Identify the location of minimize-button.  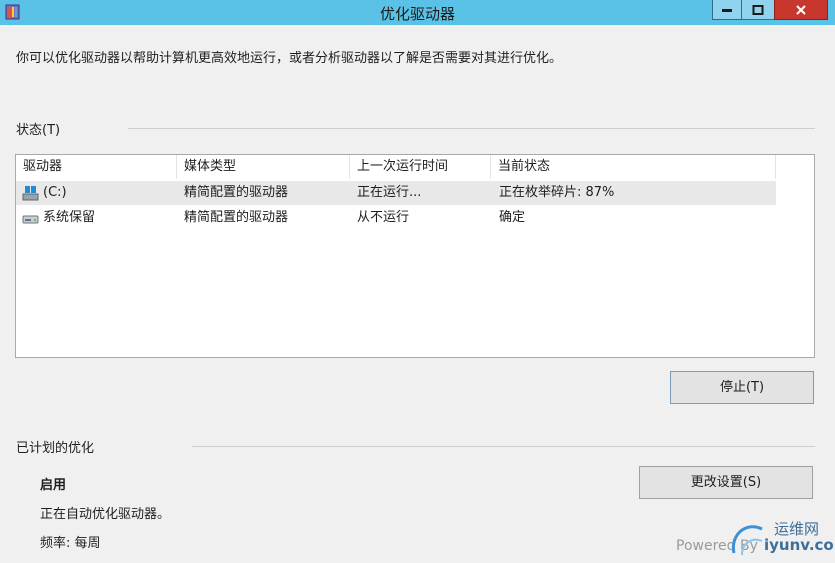
(727, 10).